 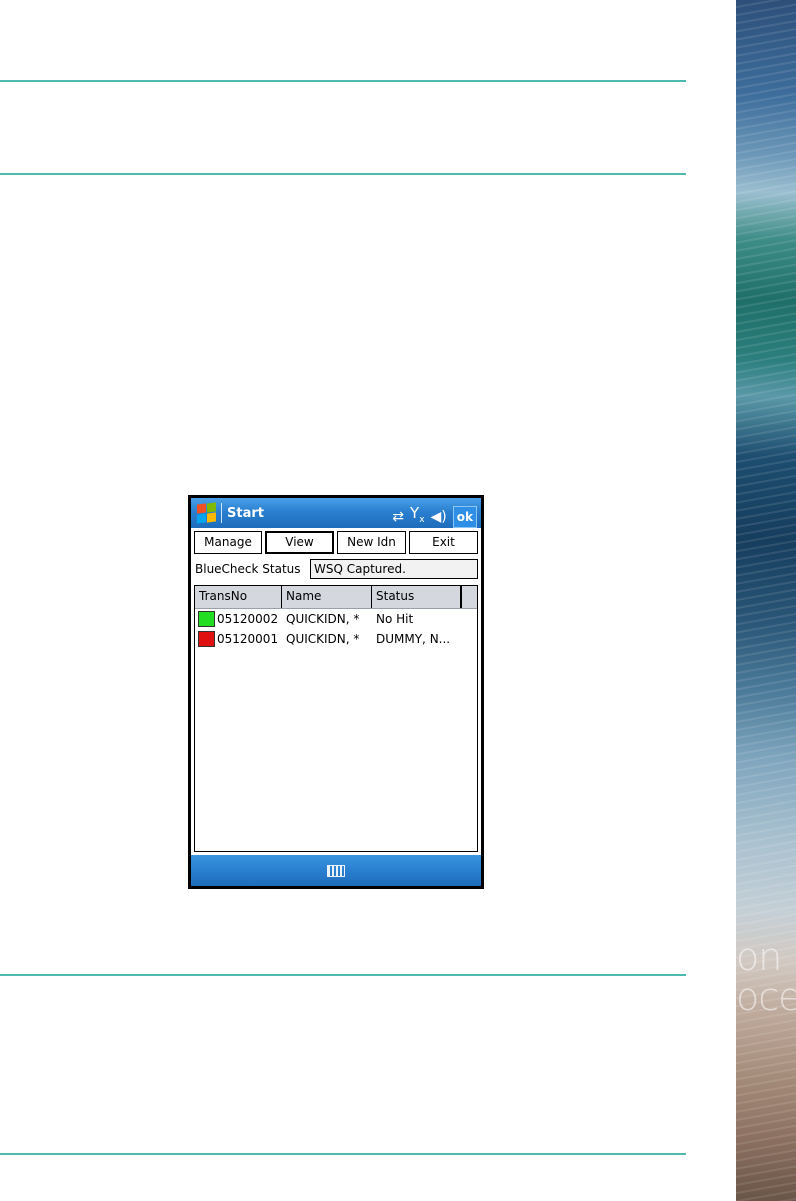 I want to click on status-cell: No Hit, so click(x=395, y=619).